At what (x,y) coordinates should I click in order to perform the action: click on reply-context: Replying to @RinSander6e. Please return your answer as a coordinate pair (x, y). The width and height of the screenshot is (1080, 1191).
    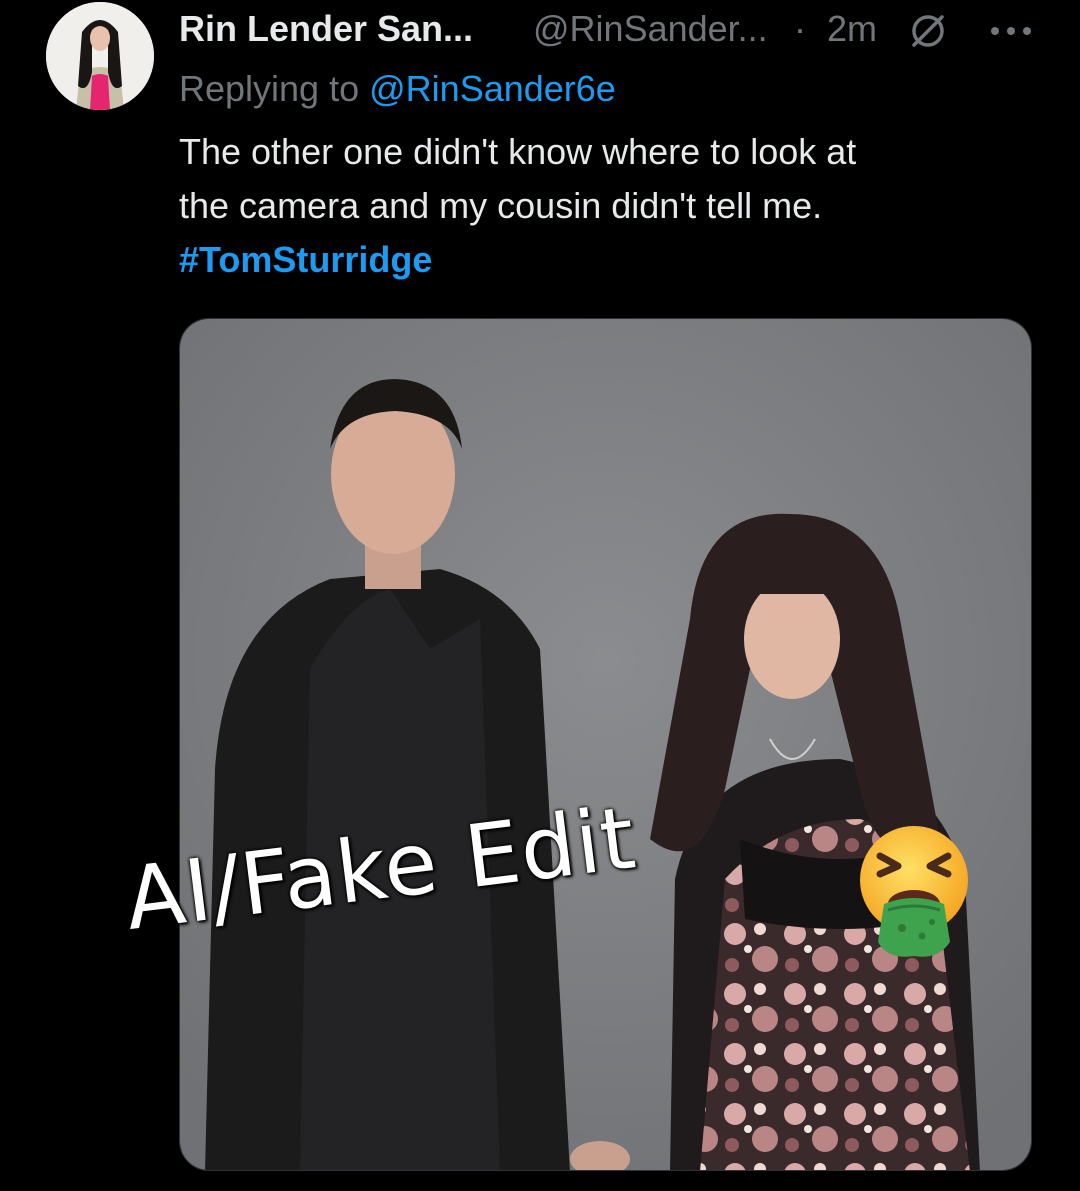
    Looking at the image, I should click on (397, 89).